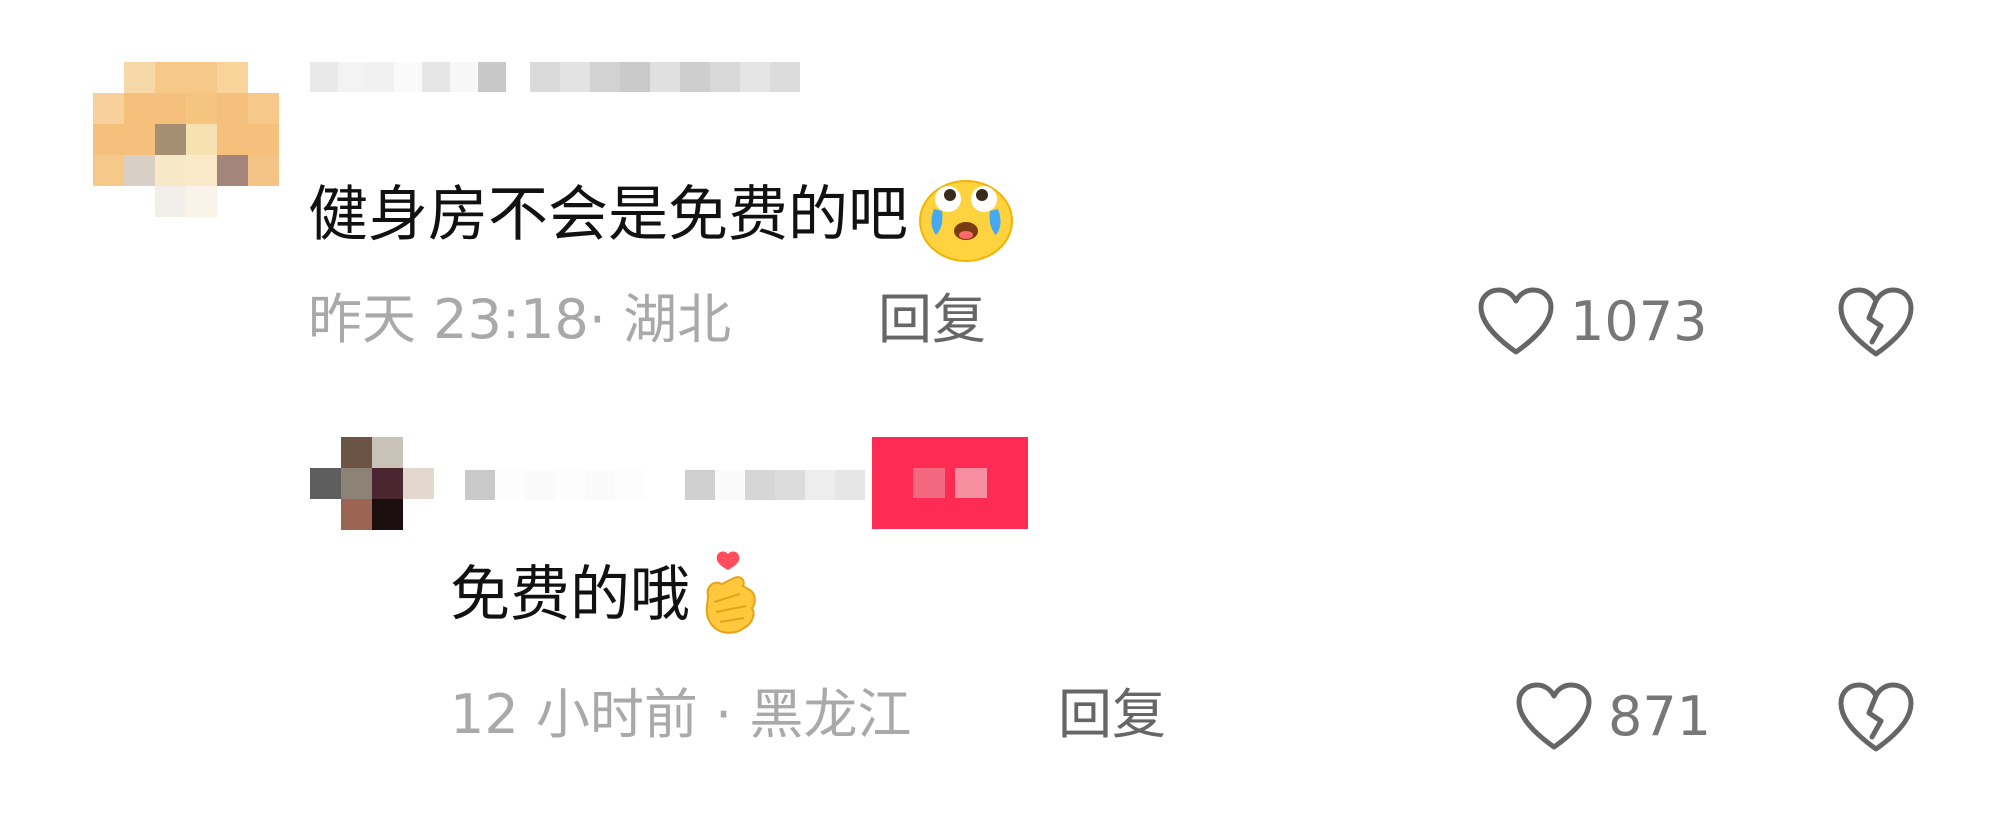 The width and height of the screenshot is (2000, 829). I want to click on username-censored, so click(408, 77).